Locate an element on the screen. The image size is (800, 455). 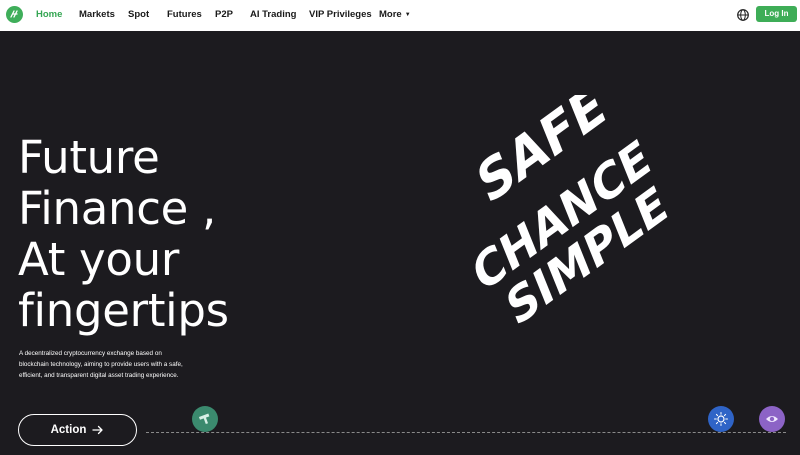
hero-title-line: At your is located at coordinates (99, 259).